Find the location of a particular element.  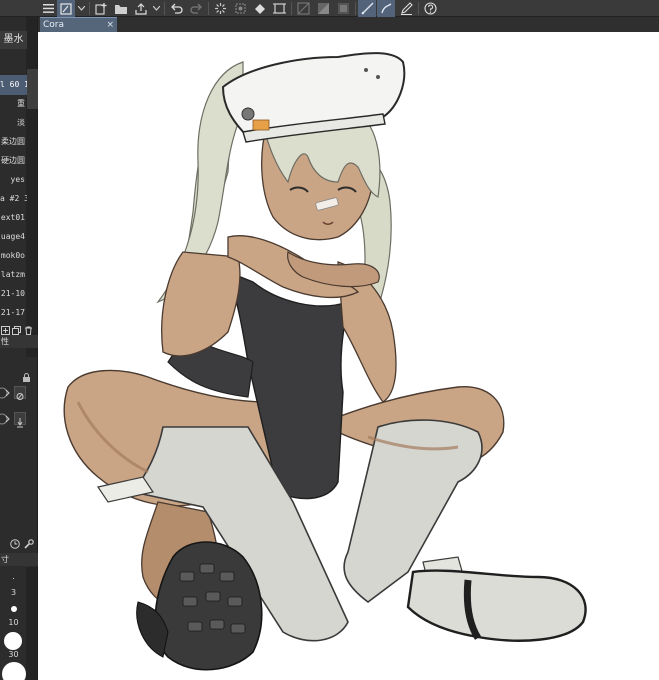

sidebar-item-brush-11: 21-10 is located at coordinates (13, 294).